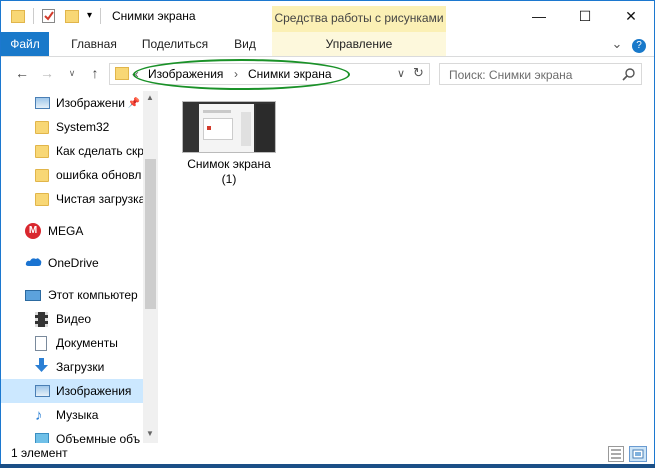 This screenshot has width=655, height=468. Describe the element at coordinates (95, 73) in the screenshot. I see `up-arrow-icon: ↑` at that location.